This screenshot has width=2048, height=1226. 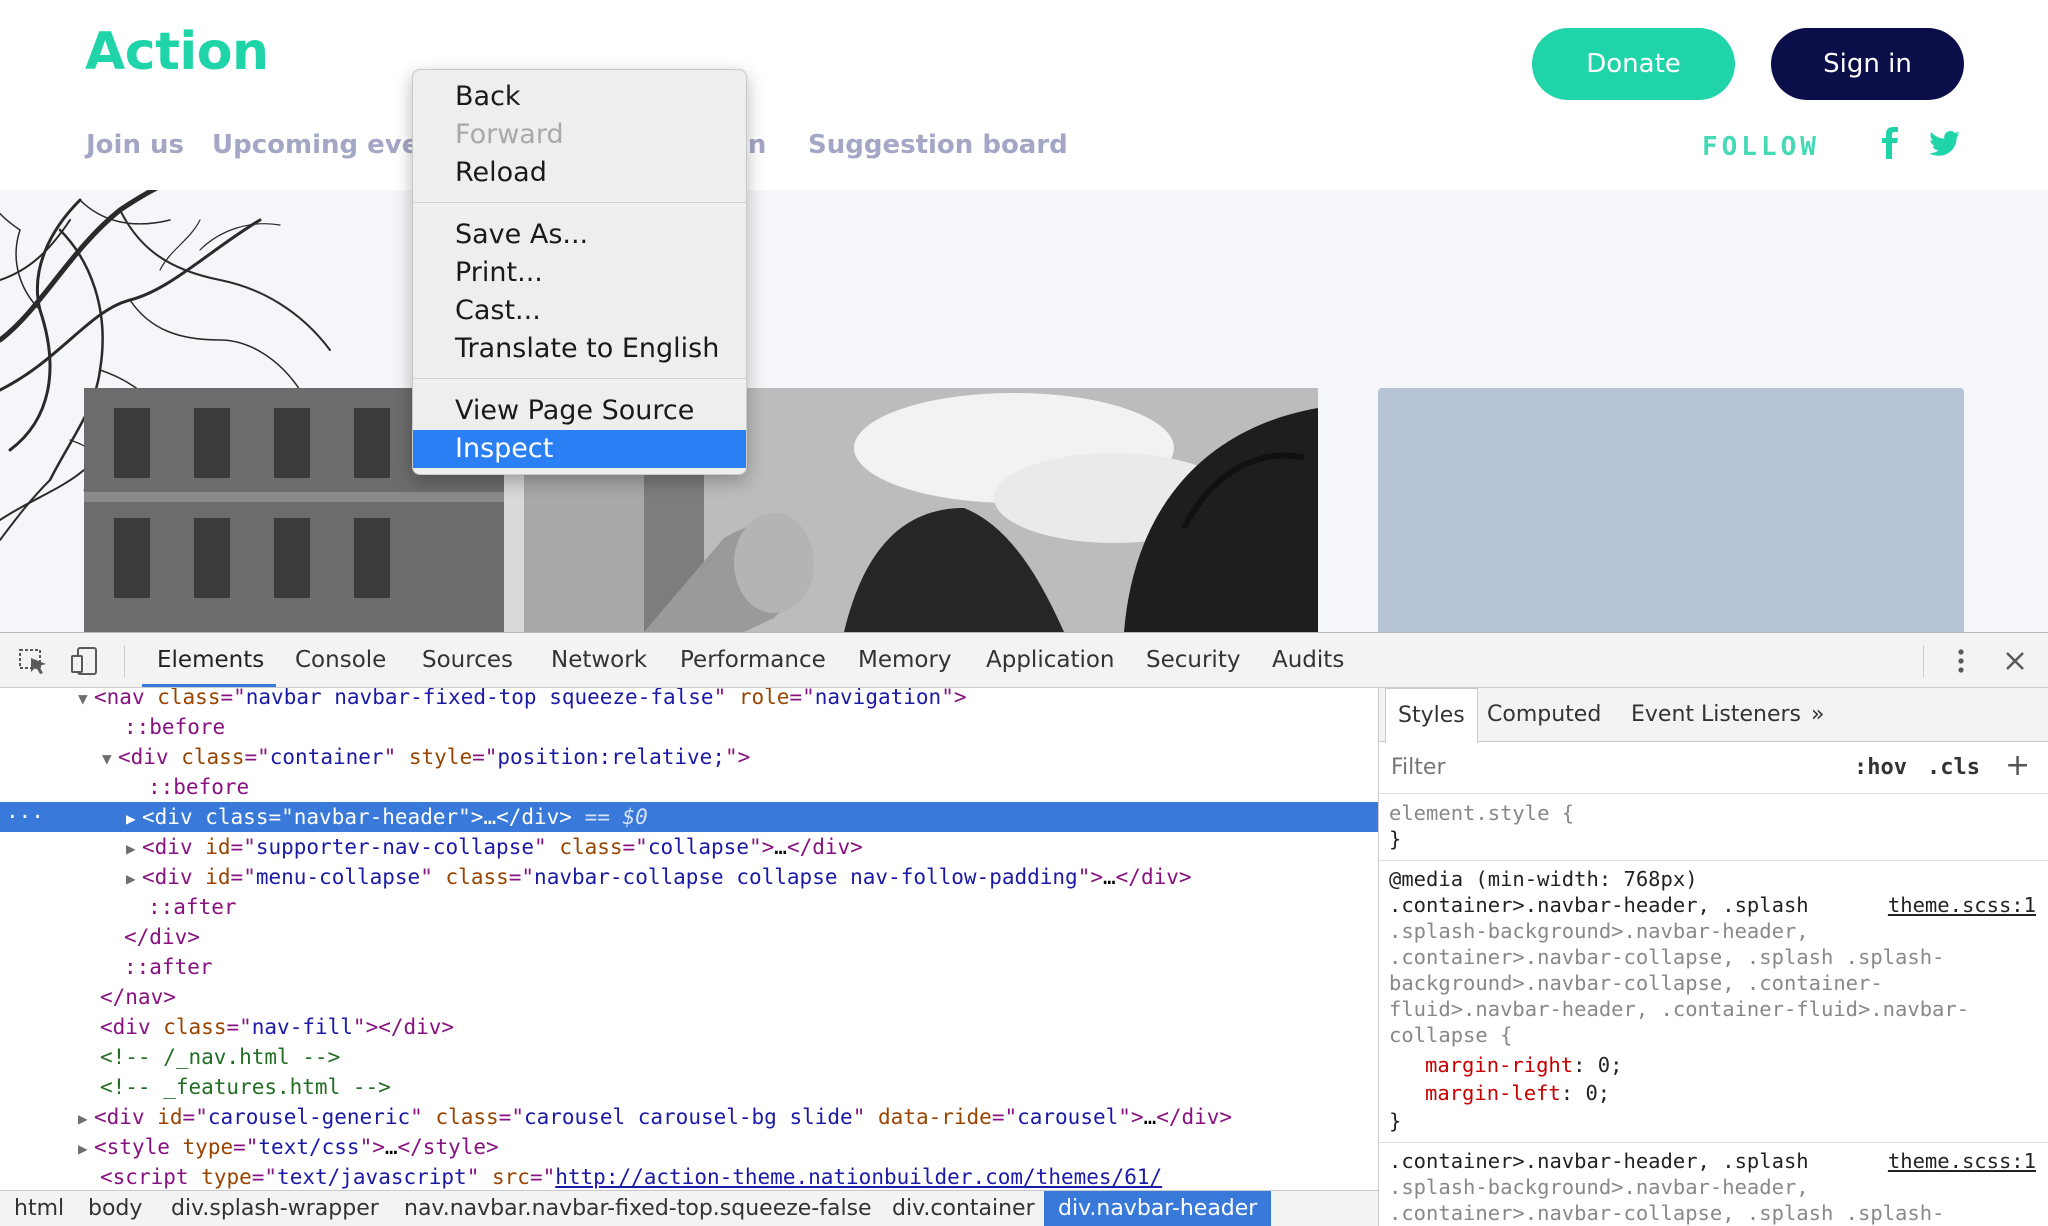 I want to click on breadcrumb-splash-wrapper: div.splash-wrapper, so click(x=275, y=1208).